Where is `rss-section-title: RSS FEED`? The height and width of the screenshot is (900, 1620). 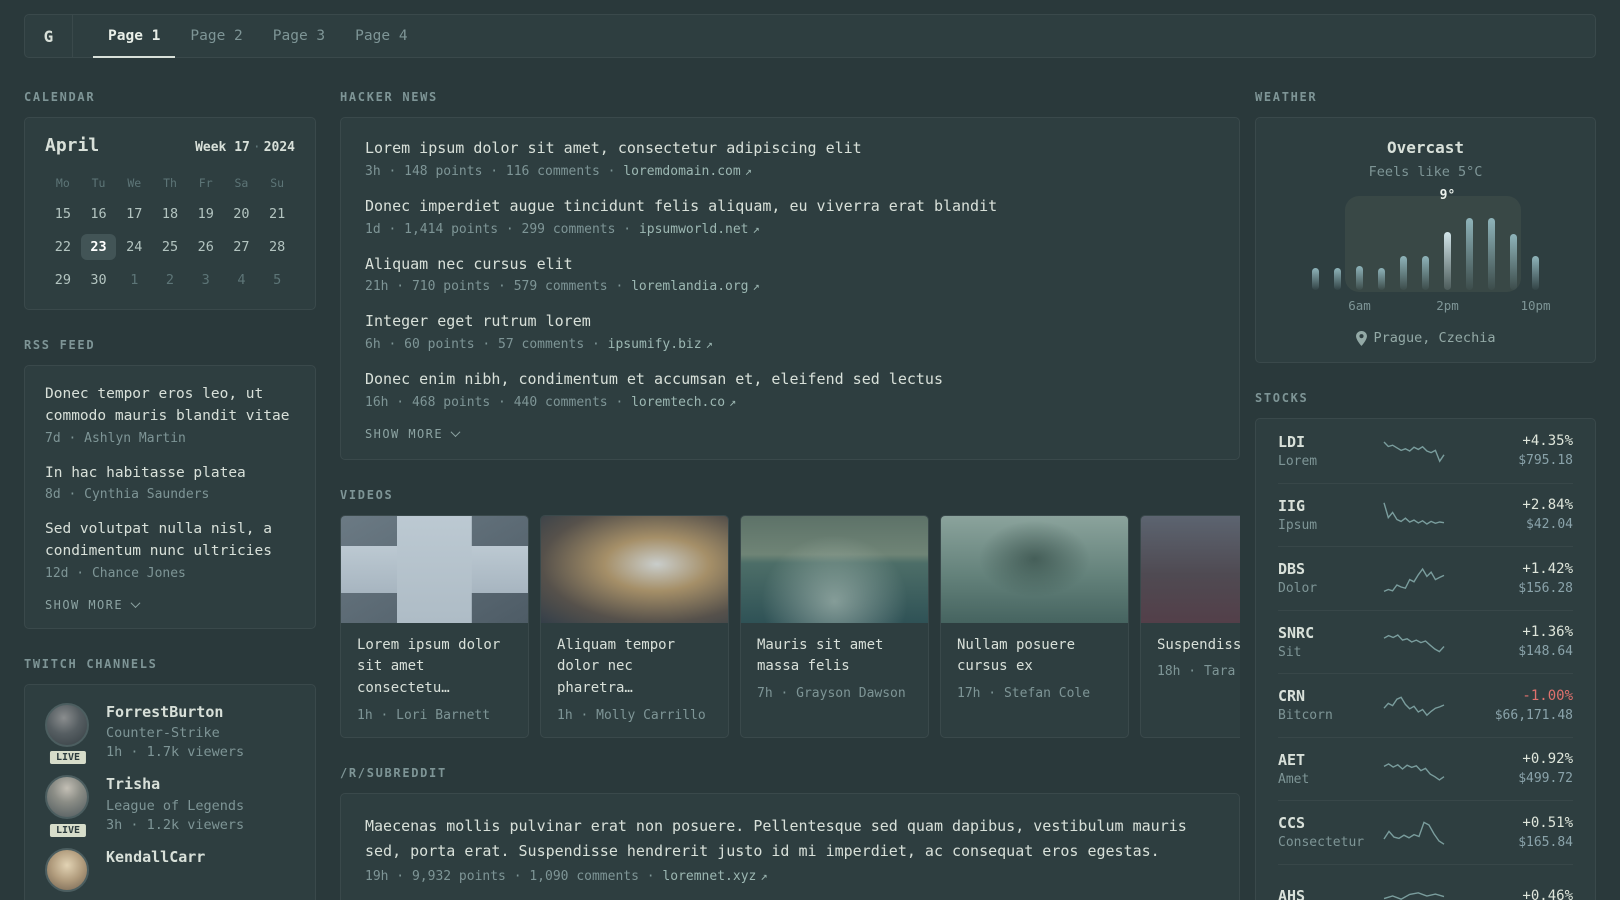
rss-section-title: RSS FEED is located at coordinates (60, 345).